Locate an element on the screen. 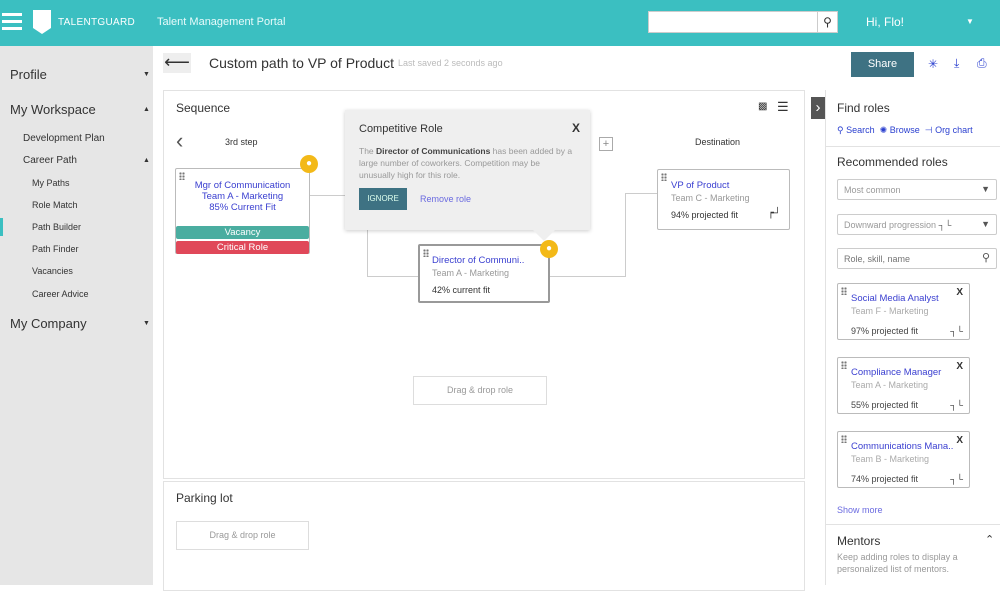  sidebar-career-advice: Career Advice is located at coordinates (60, 294).